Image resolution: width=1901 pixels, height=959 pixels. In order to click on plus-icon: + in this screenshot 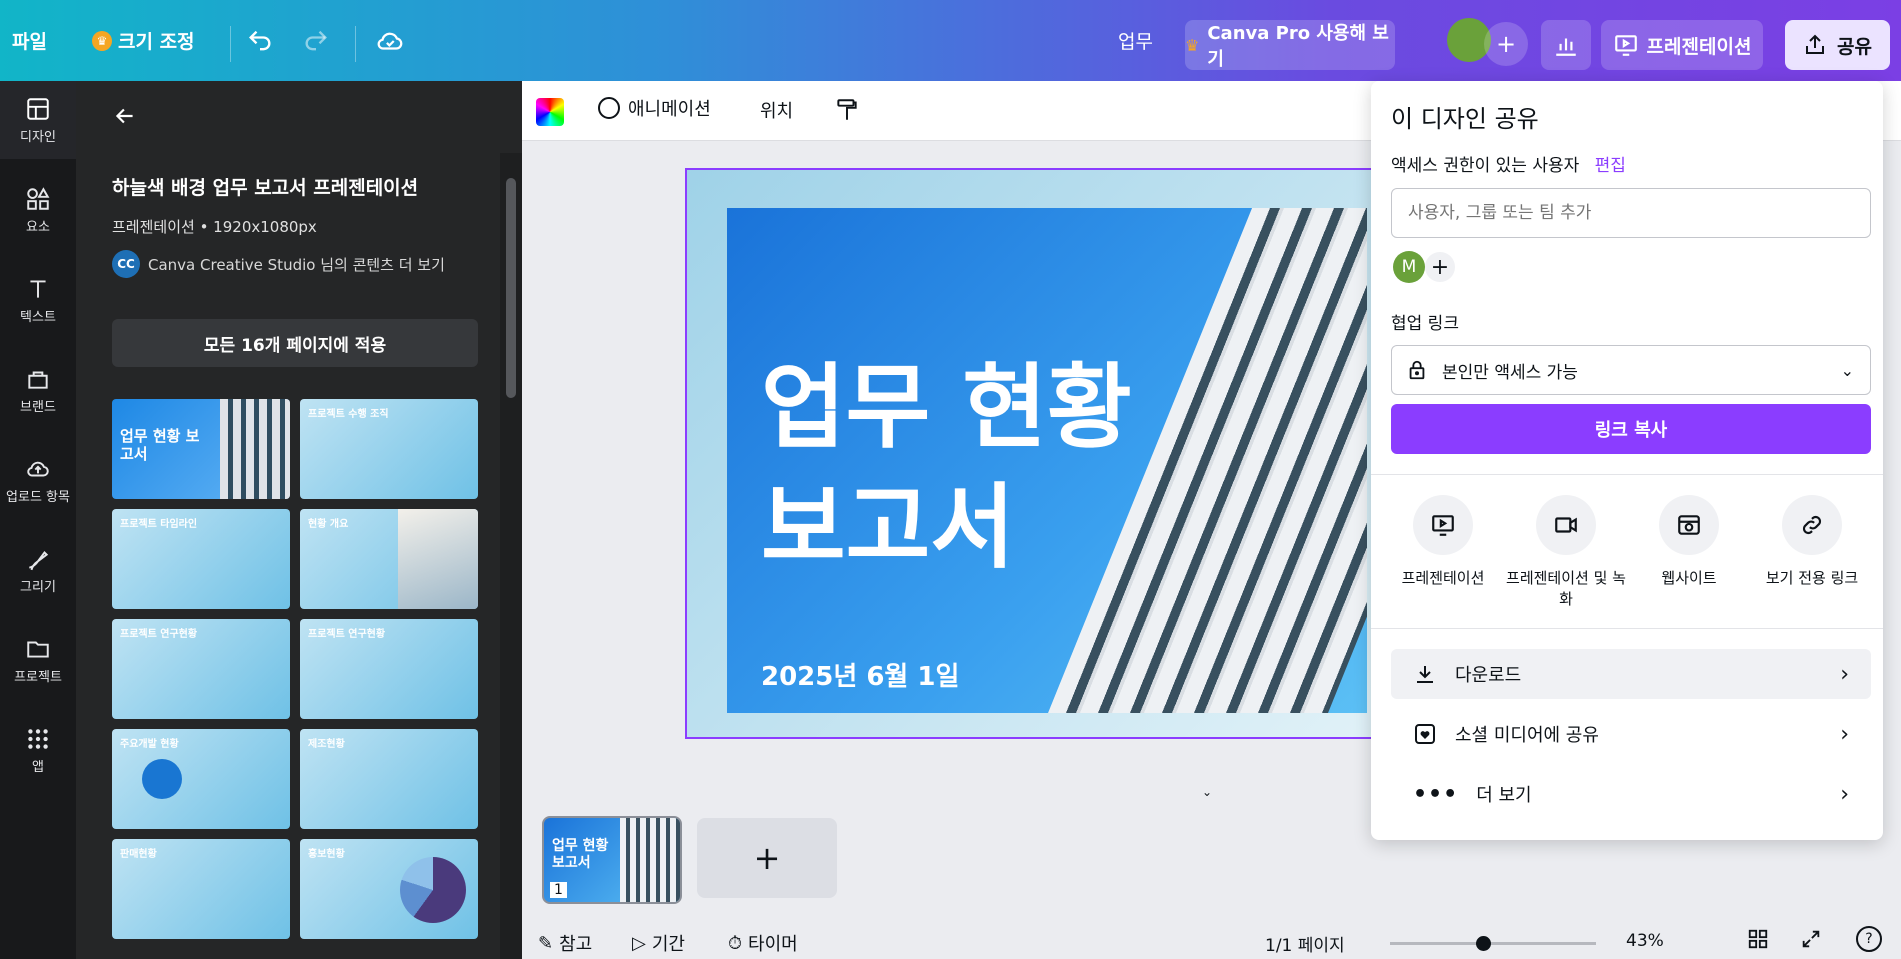, I will do `click(1506, 44)`.